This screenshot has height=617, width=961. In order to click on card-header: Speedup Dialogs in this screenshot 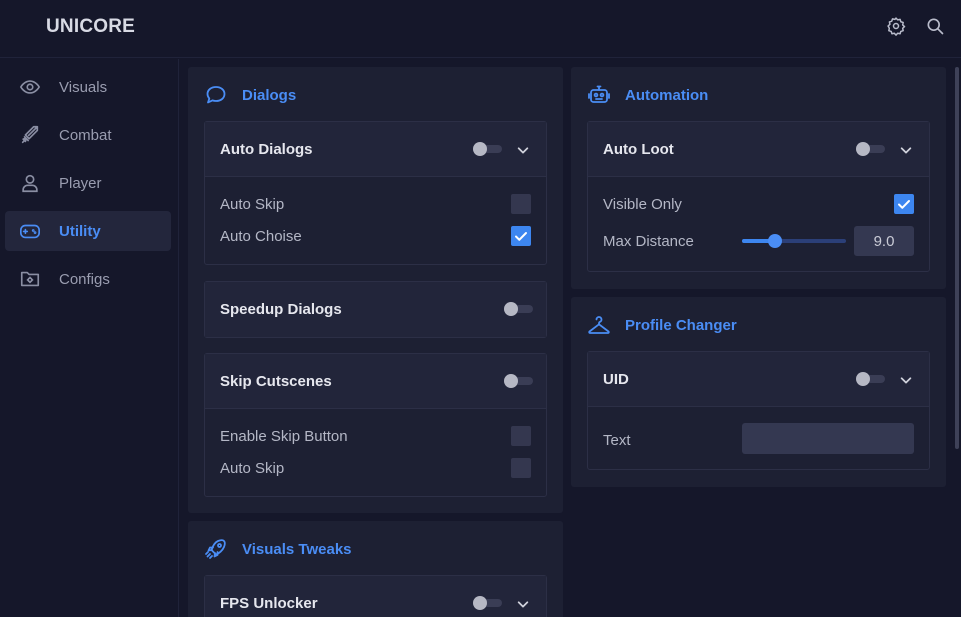, I will do `click(375, 309)`.